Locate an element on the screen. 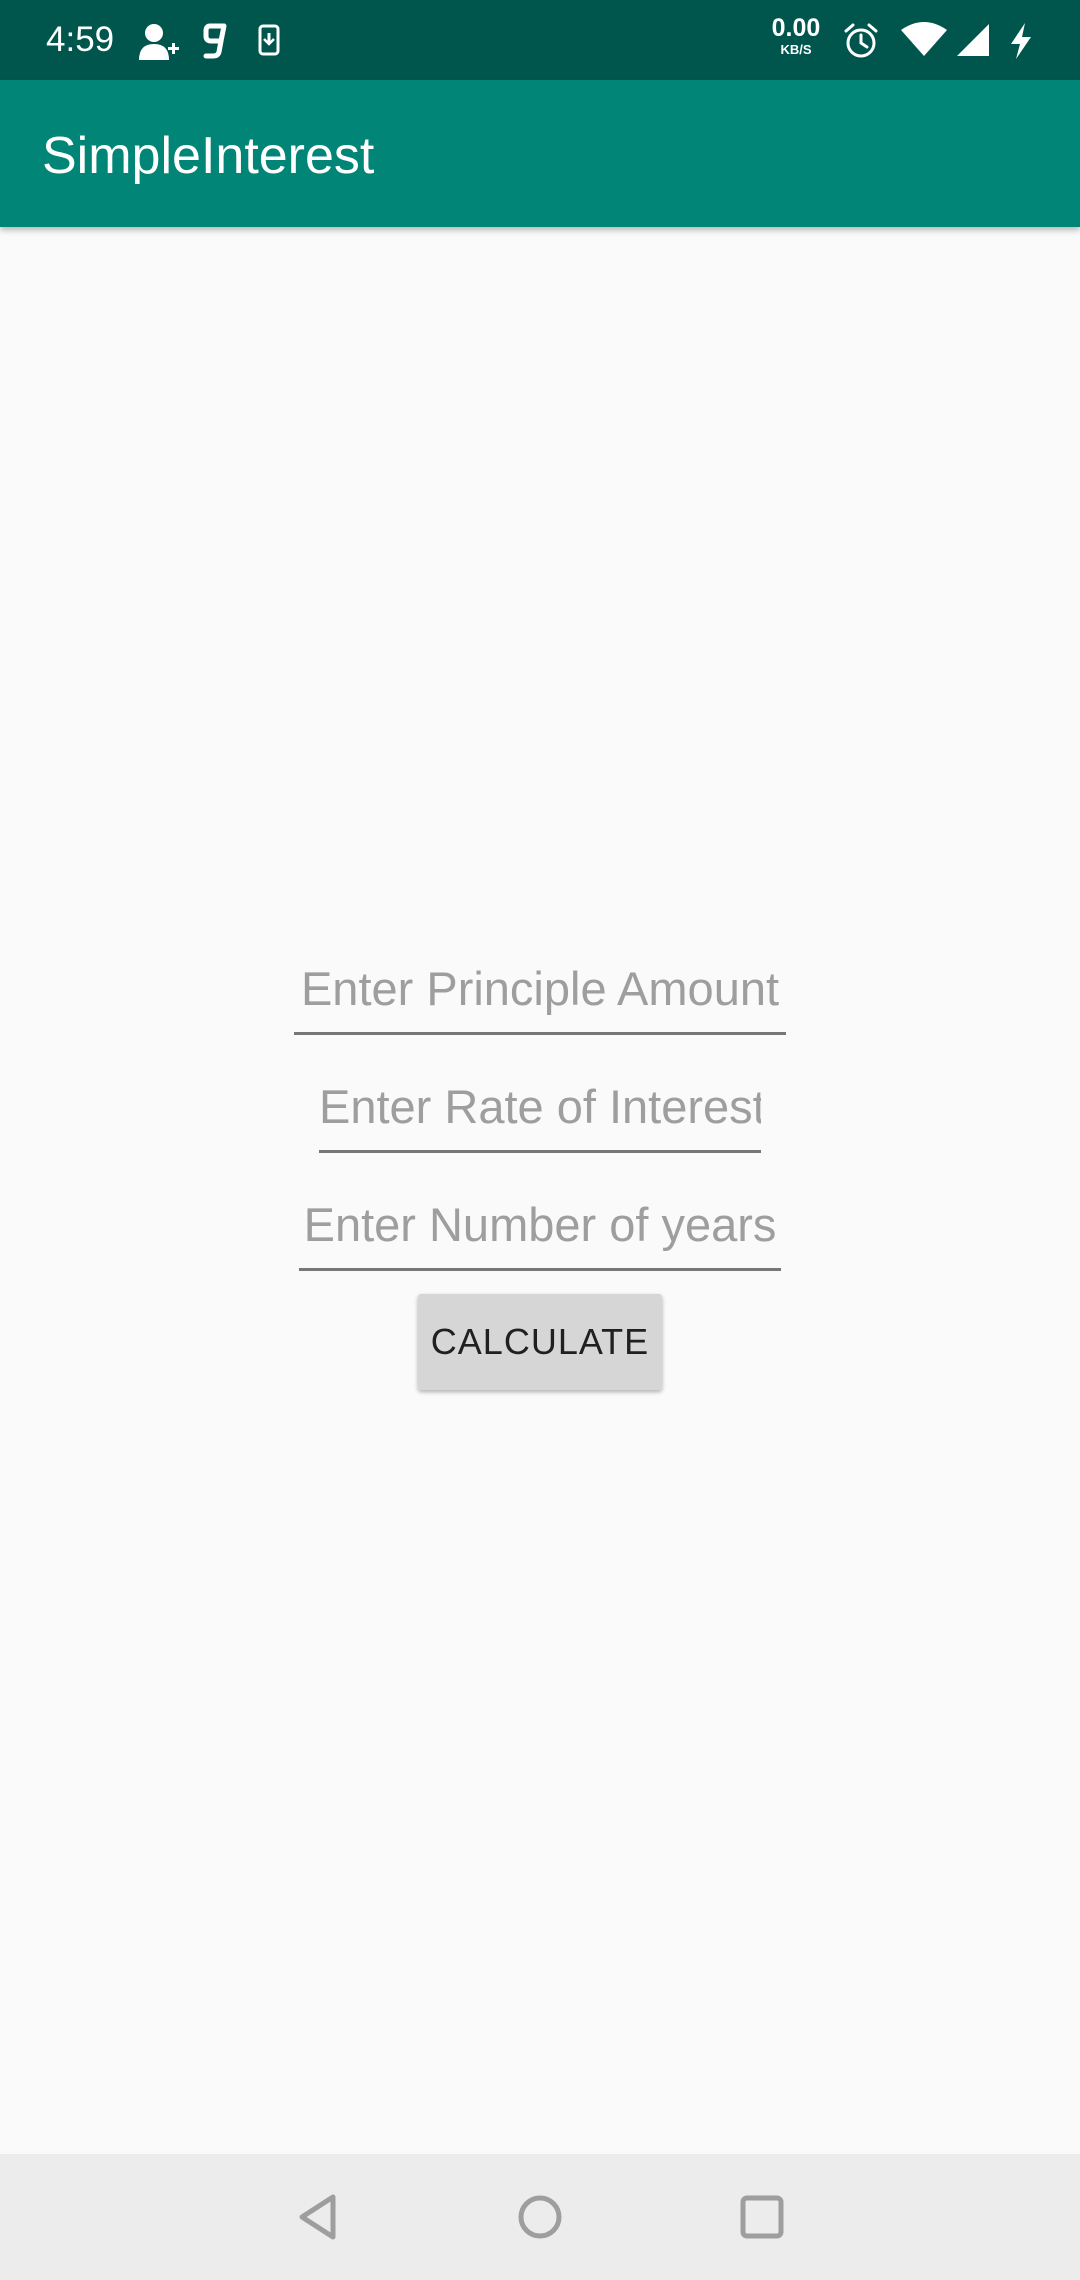 This screenshot has width=1080, height=2280. status-bar: 4:59 0.00 KB/S is located at coordinates (540, 40).